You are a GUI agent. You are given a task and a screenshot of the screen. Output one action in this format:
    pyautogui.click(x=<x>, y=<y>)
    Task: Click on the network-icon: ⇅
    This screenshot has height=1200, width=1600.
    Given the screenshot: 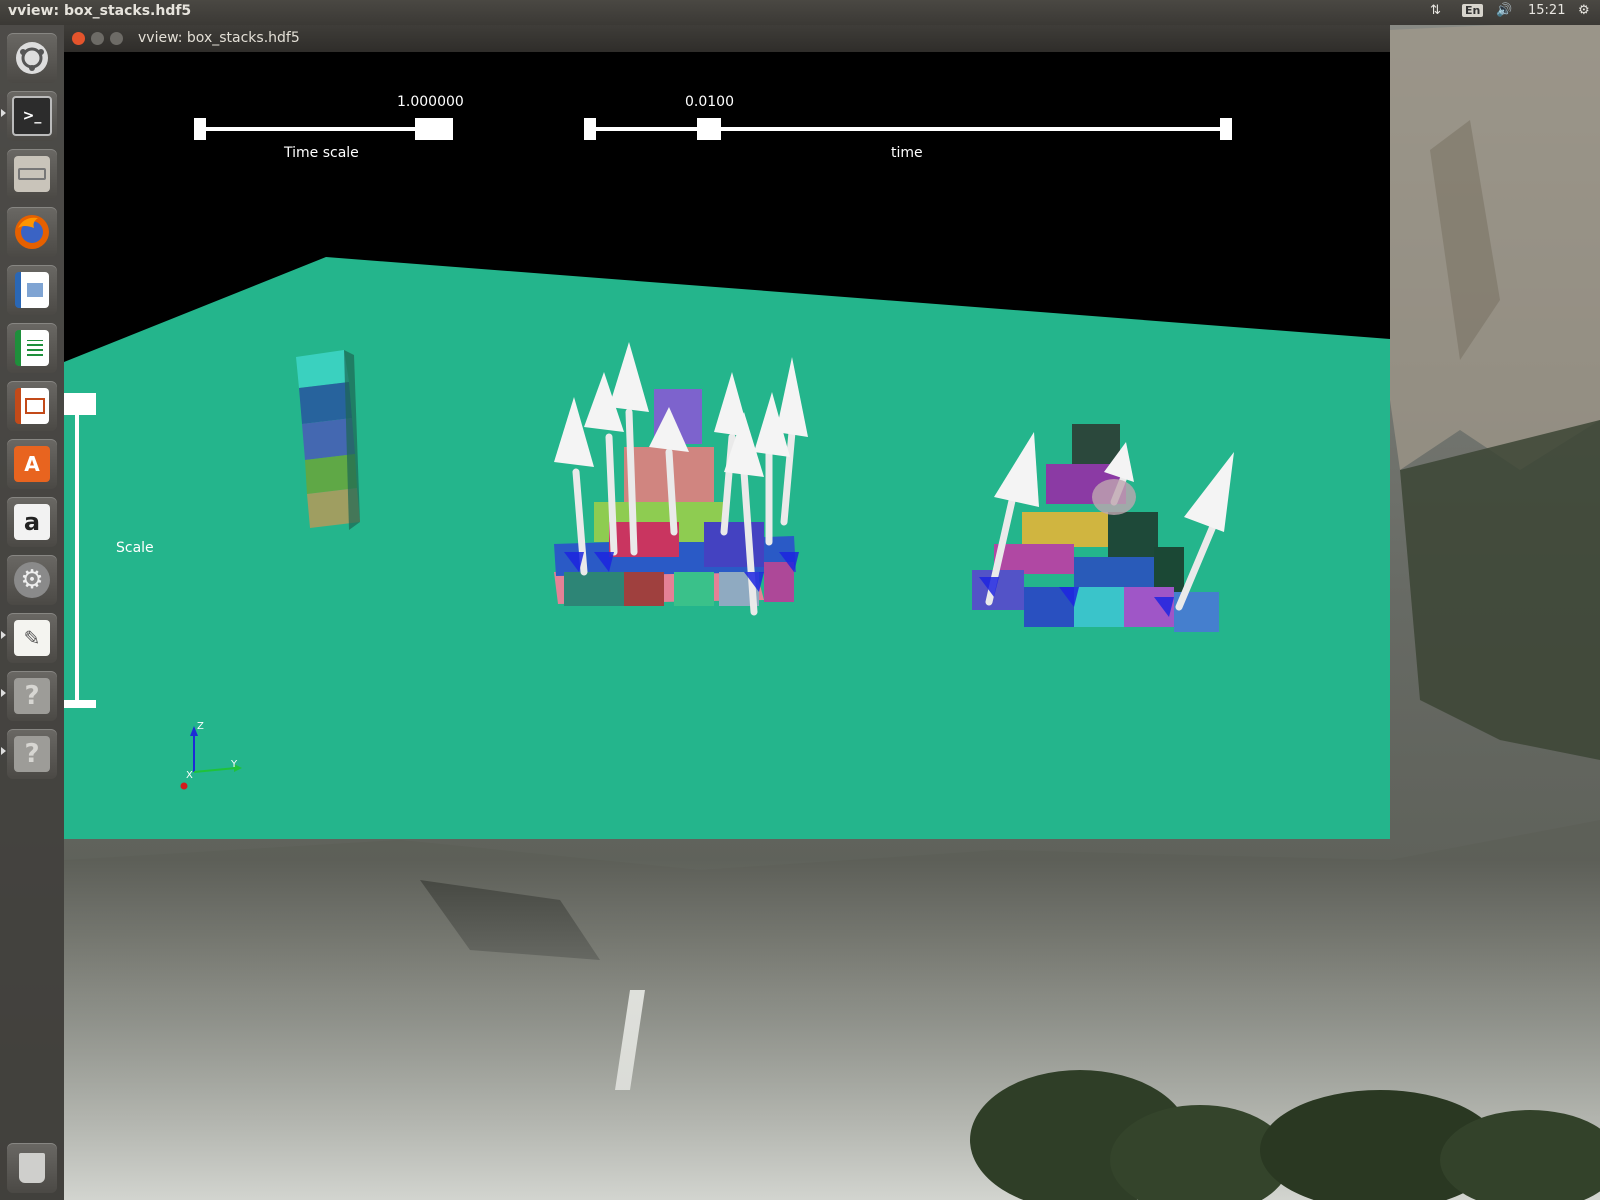 What is the action you would take?
    pyautogui.click(x=1435, y=10)
    